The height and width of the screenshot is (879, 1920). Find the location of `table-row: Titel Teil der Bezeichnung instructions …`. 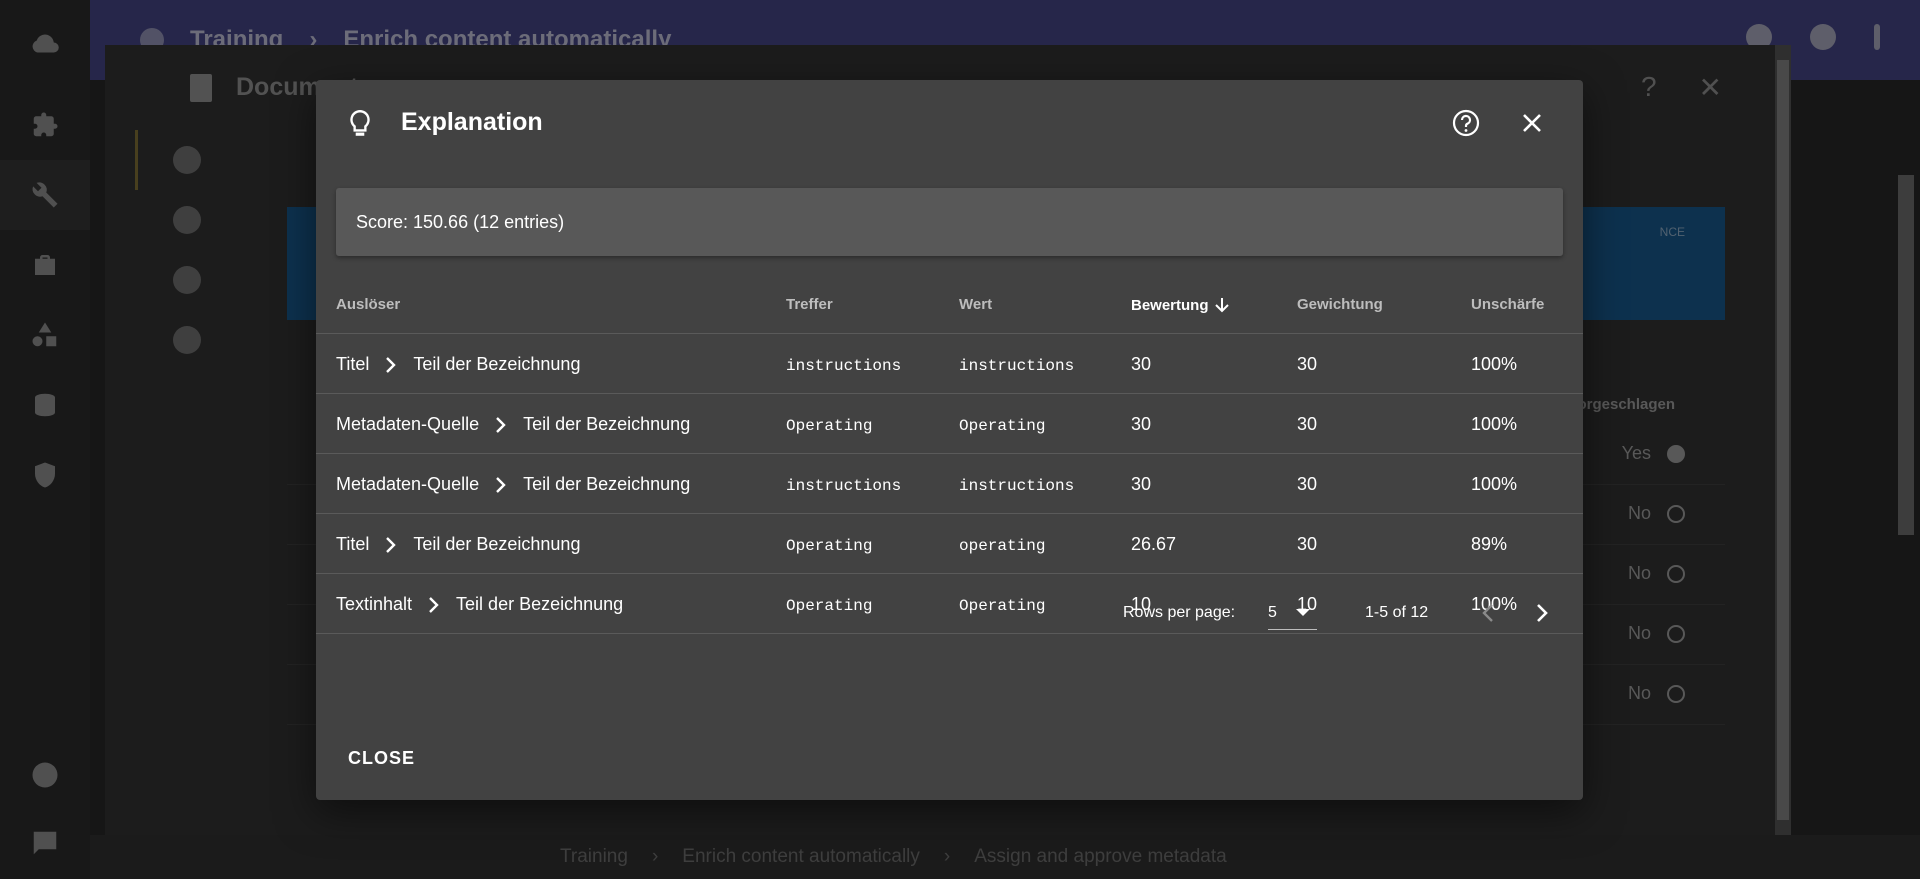

table-row: Titel Teil der Bezeichnung instructions … is located at coordinates (949, 364).